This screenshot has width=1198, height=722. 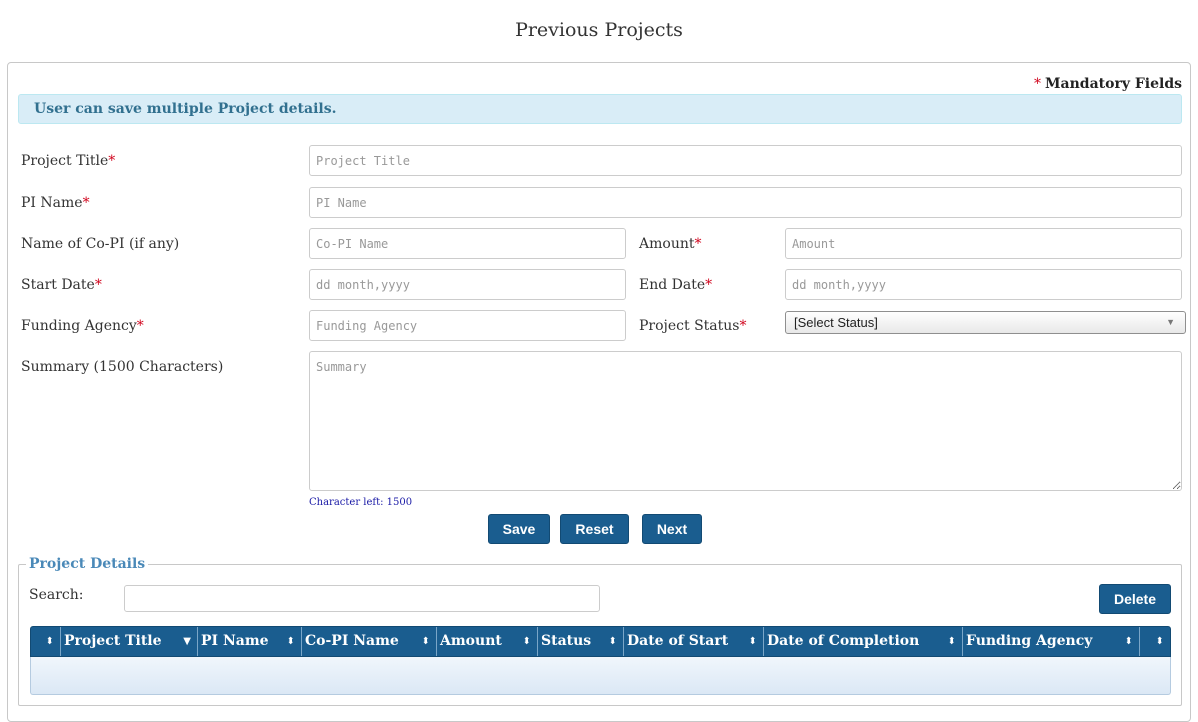 I want to click on summary-textarea, so click(x=745, y=421).